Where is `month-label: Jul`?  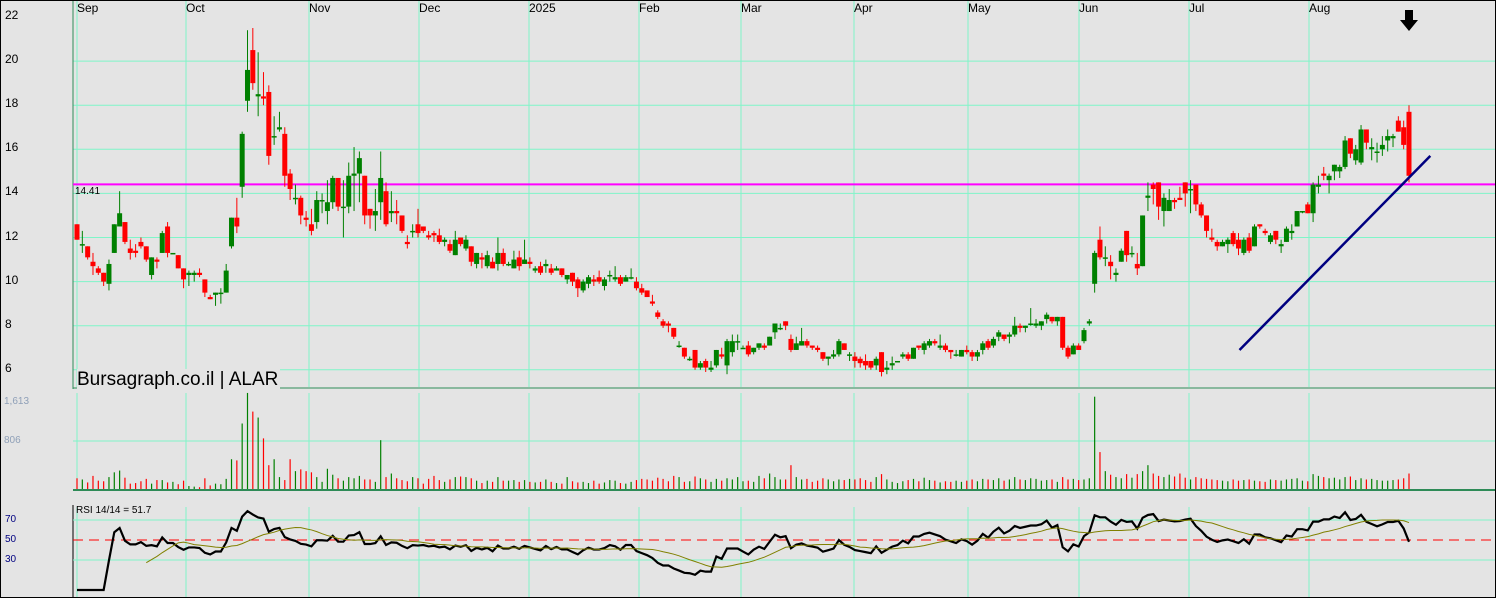 month-label: Jul is located at coordinates (1197, 8).